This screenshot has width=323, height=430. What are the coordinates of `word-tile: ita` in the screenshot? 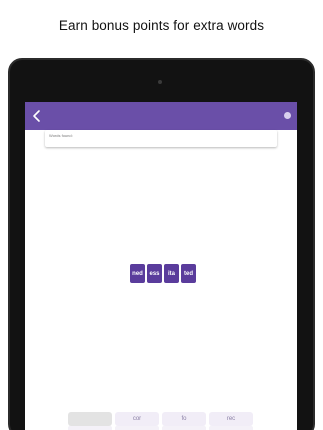 It's located at (171, 273).